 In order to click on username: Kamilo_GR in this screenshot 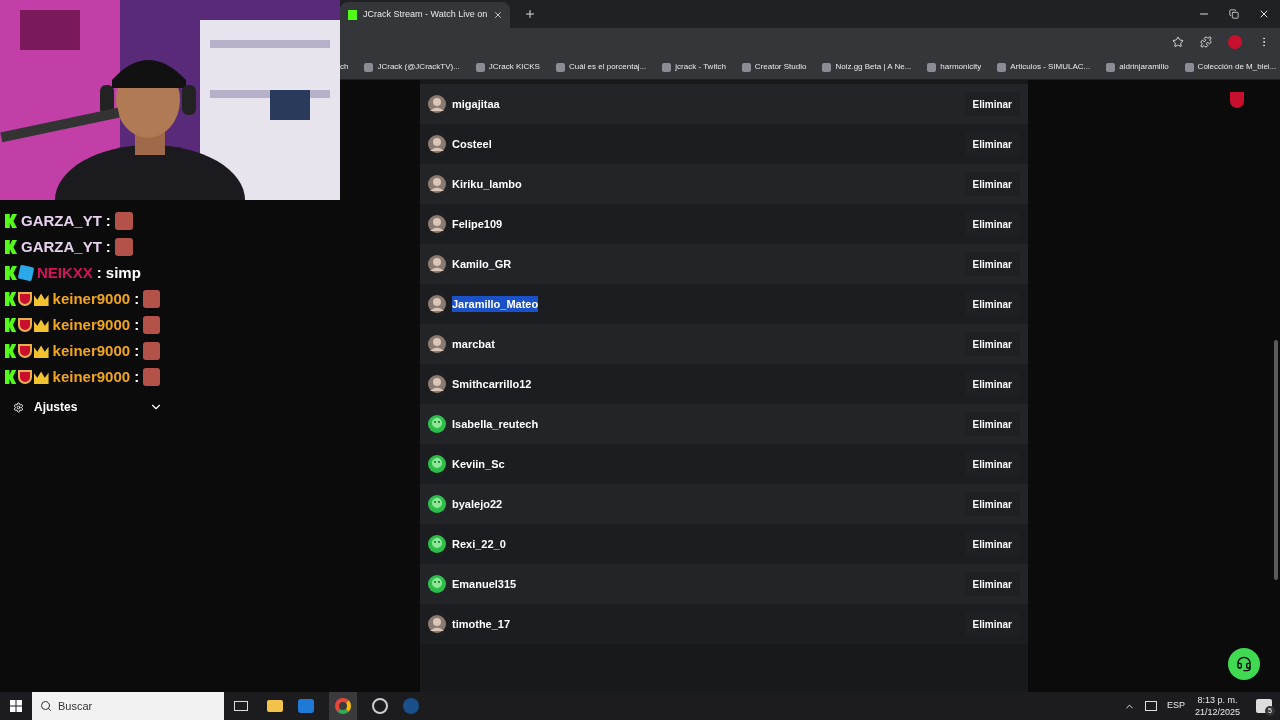, I will do `click(482, 264)`.